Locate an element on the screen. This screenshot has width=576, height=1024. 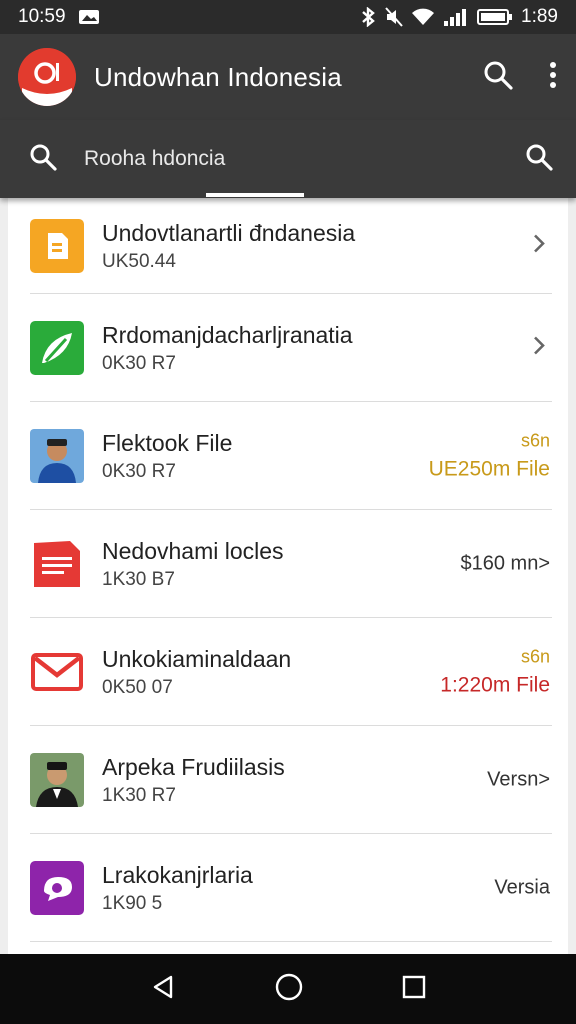
list-item: Lrakokanjrlaria 1K90 5 Versia is located at coordinates (288, 888).